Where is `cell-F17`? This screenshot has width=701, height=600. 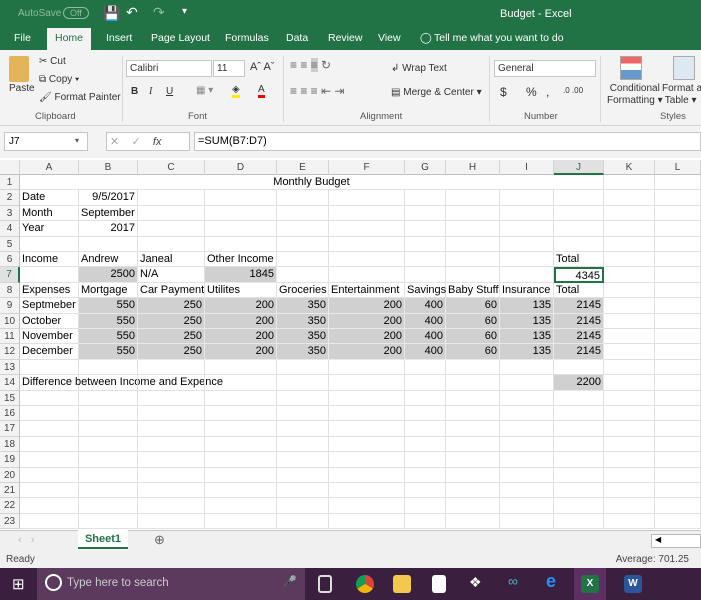
cell-F17 is located at coordinates (367, 429).